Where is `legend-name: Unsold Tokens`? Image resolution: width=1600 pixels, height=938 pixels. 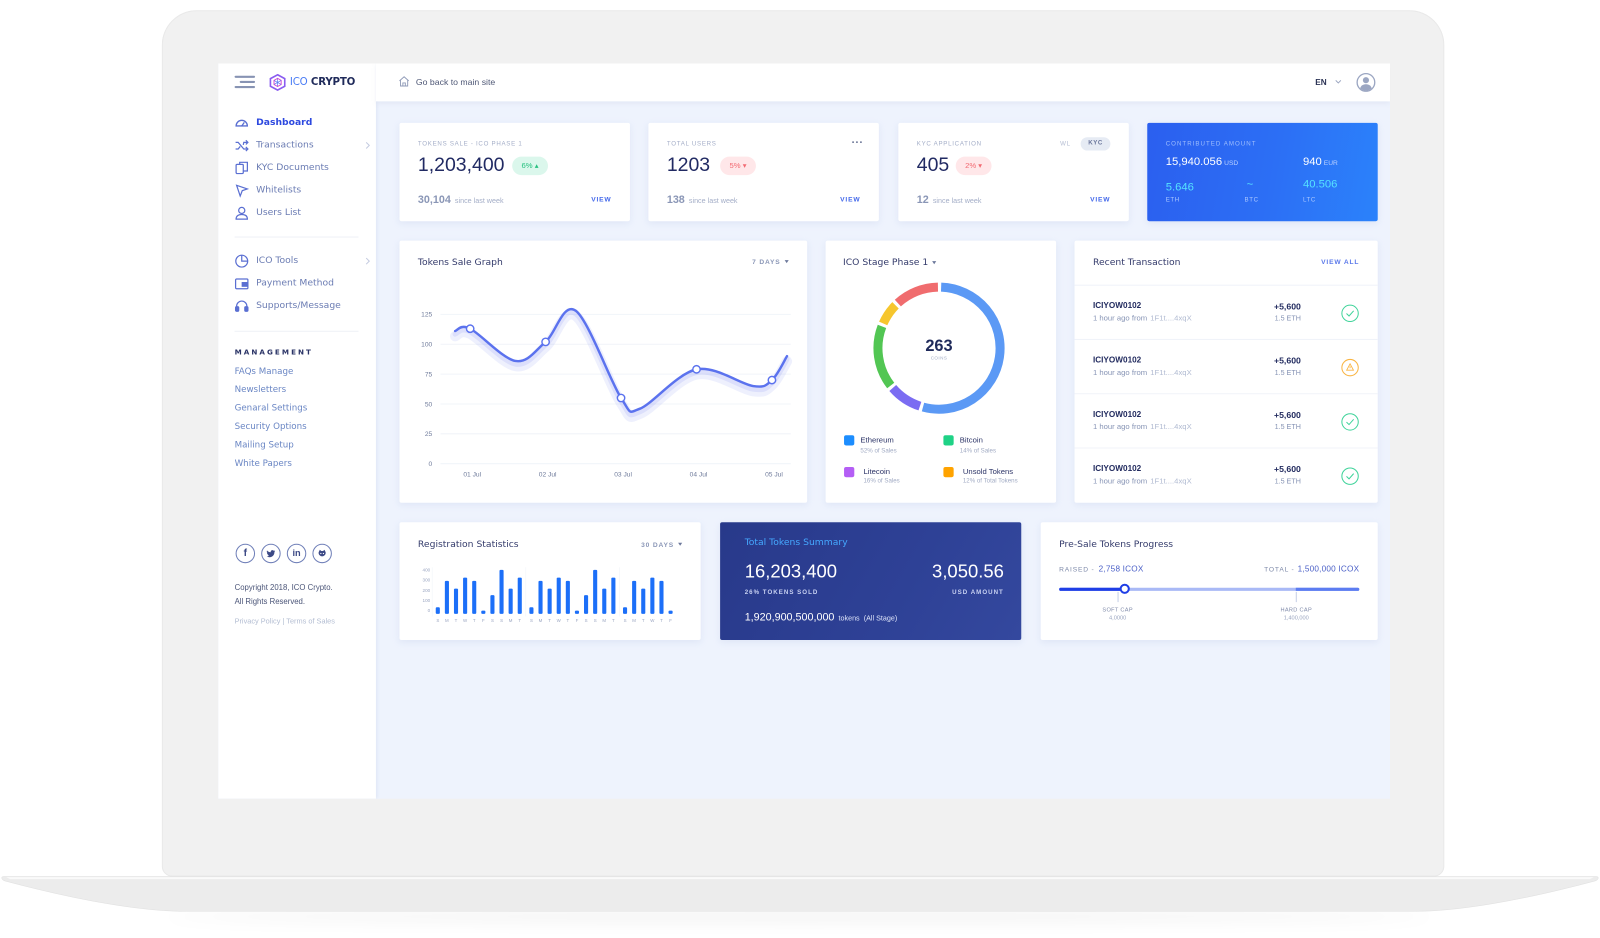
legend-name: Unsold Tokens is located at coordinates (988, 471).